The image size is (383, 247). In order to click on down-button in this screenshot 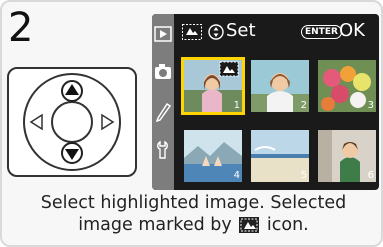, I will do `click(72, 153)`.